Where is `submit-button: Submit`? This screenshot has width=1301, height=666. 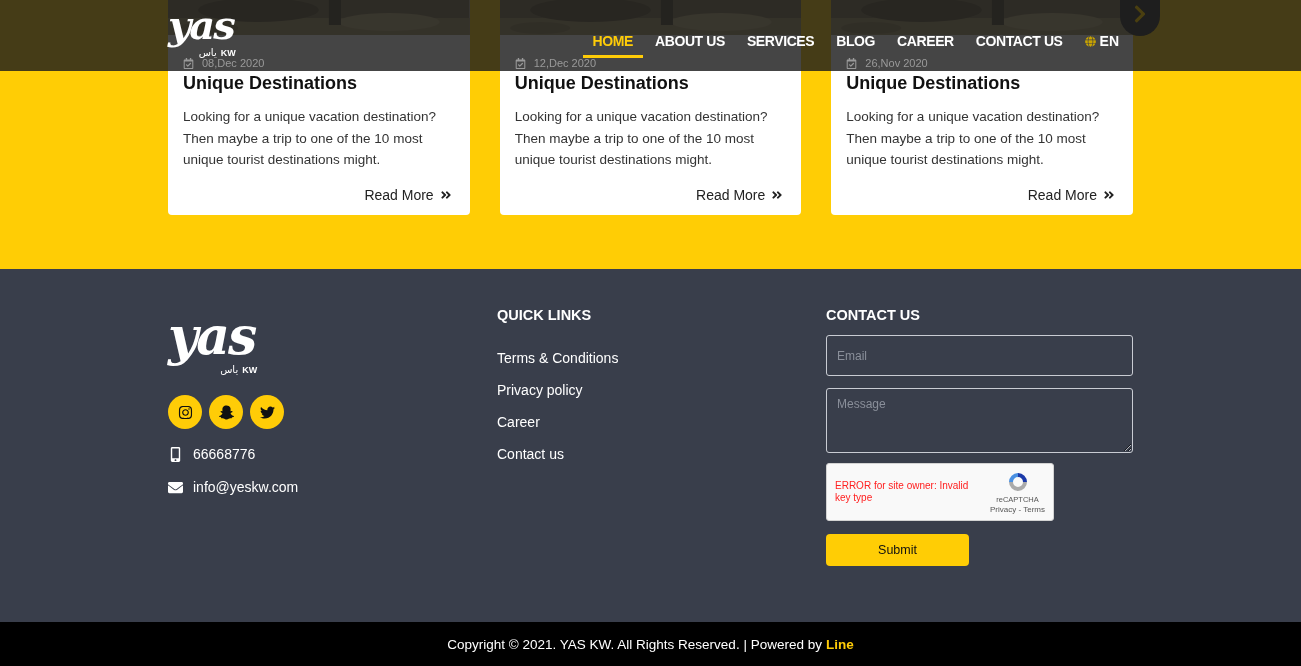 submit-button: Submit is located at coordinates (897, 550).